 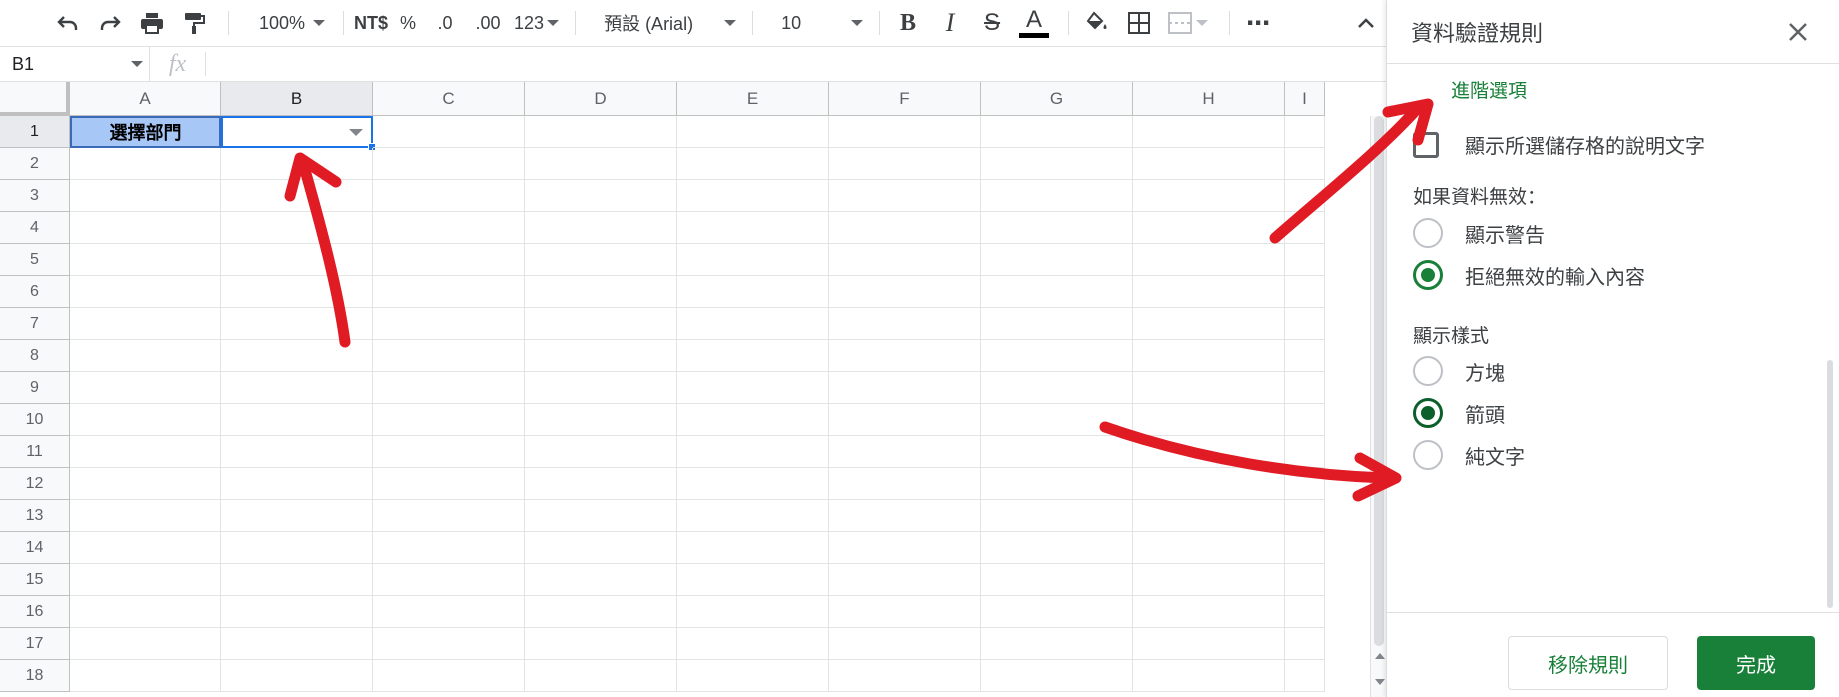 What do you see at coordinates (449, 388) in the screenshot?
I see `cell-c9` at bounding box center [449, 388].